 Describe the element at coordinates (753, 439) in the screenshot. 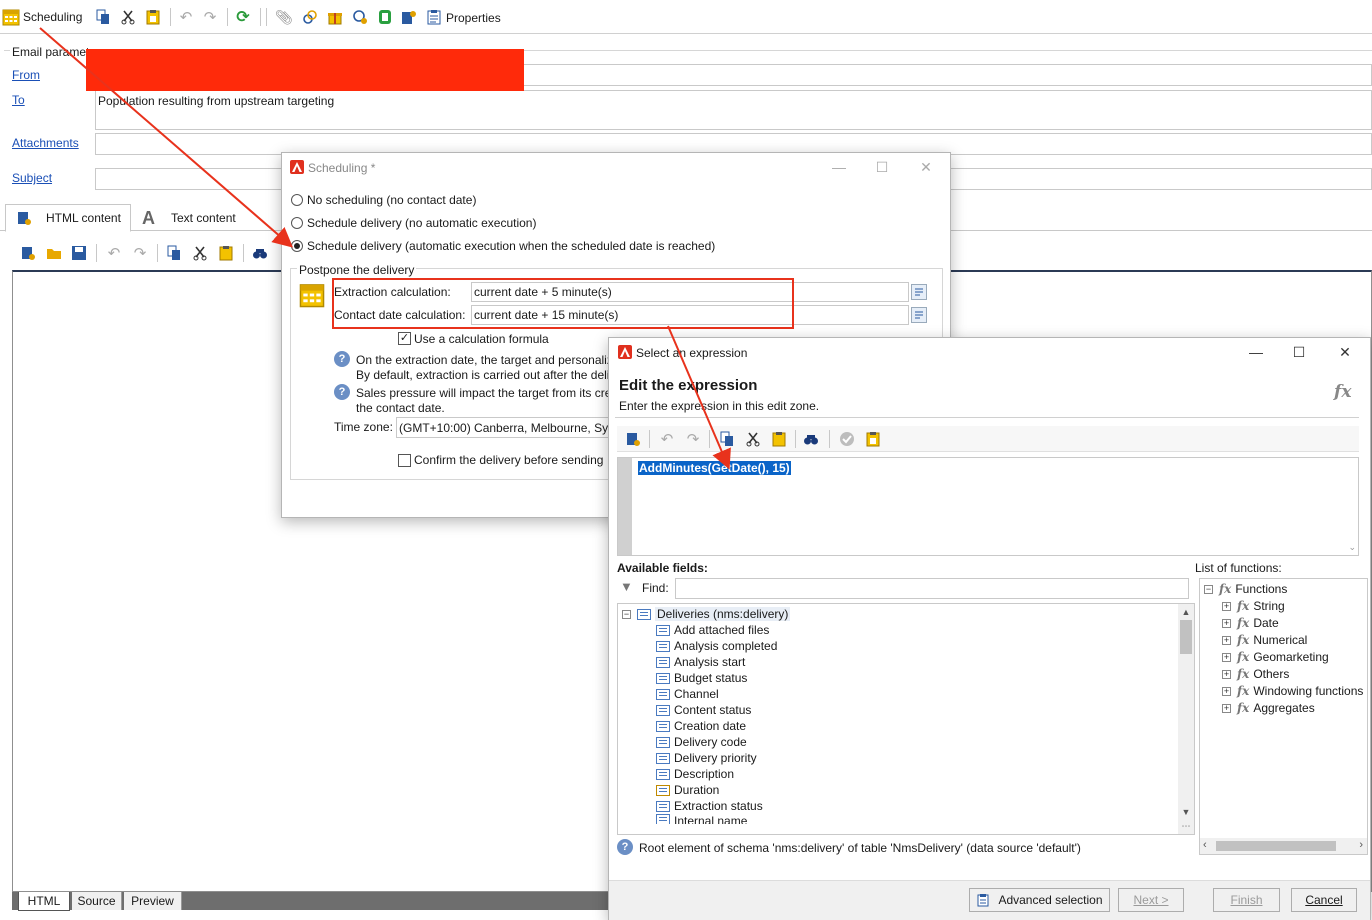

I see `expr-cut-icon` at that location.